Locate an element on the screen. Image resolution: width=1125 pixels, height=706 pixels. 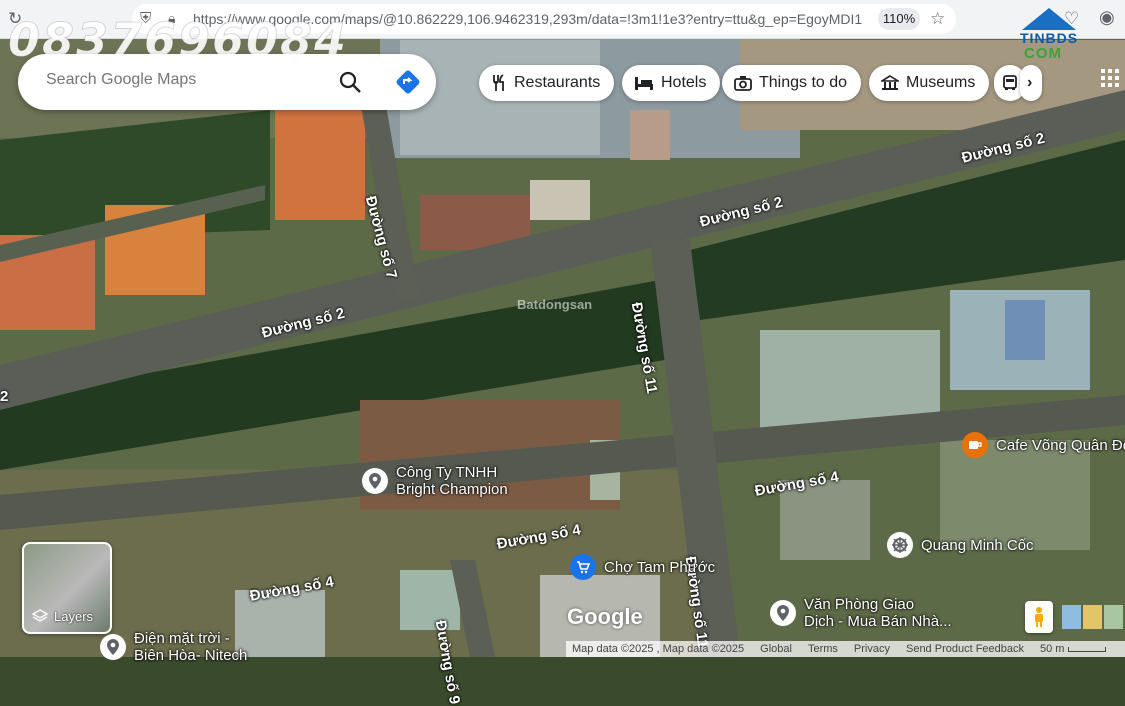
road-label: 2 is located at coordinates (4, 396).